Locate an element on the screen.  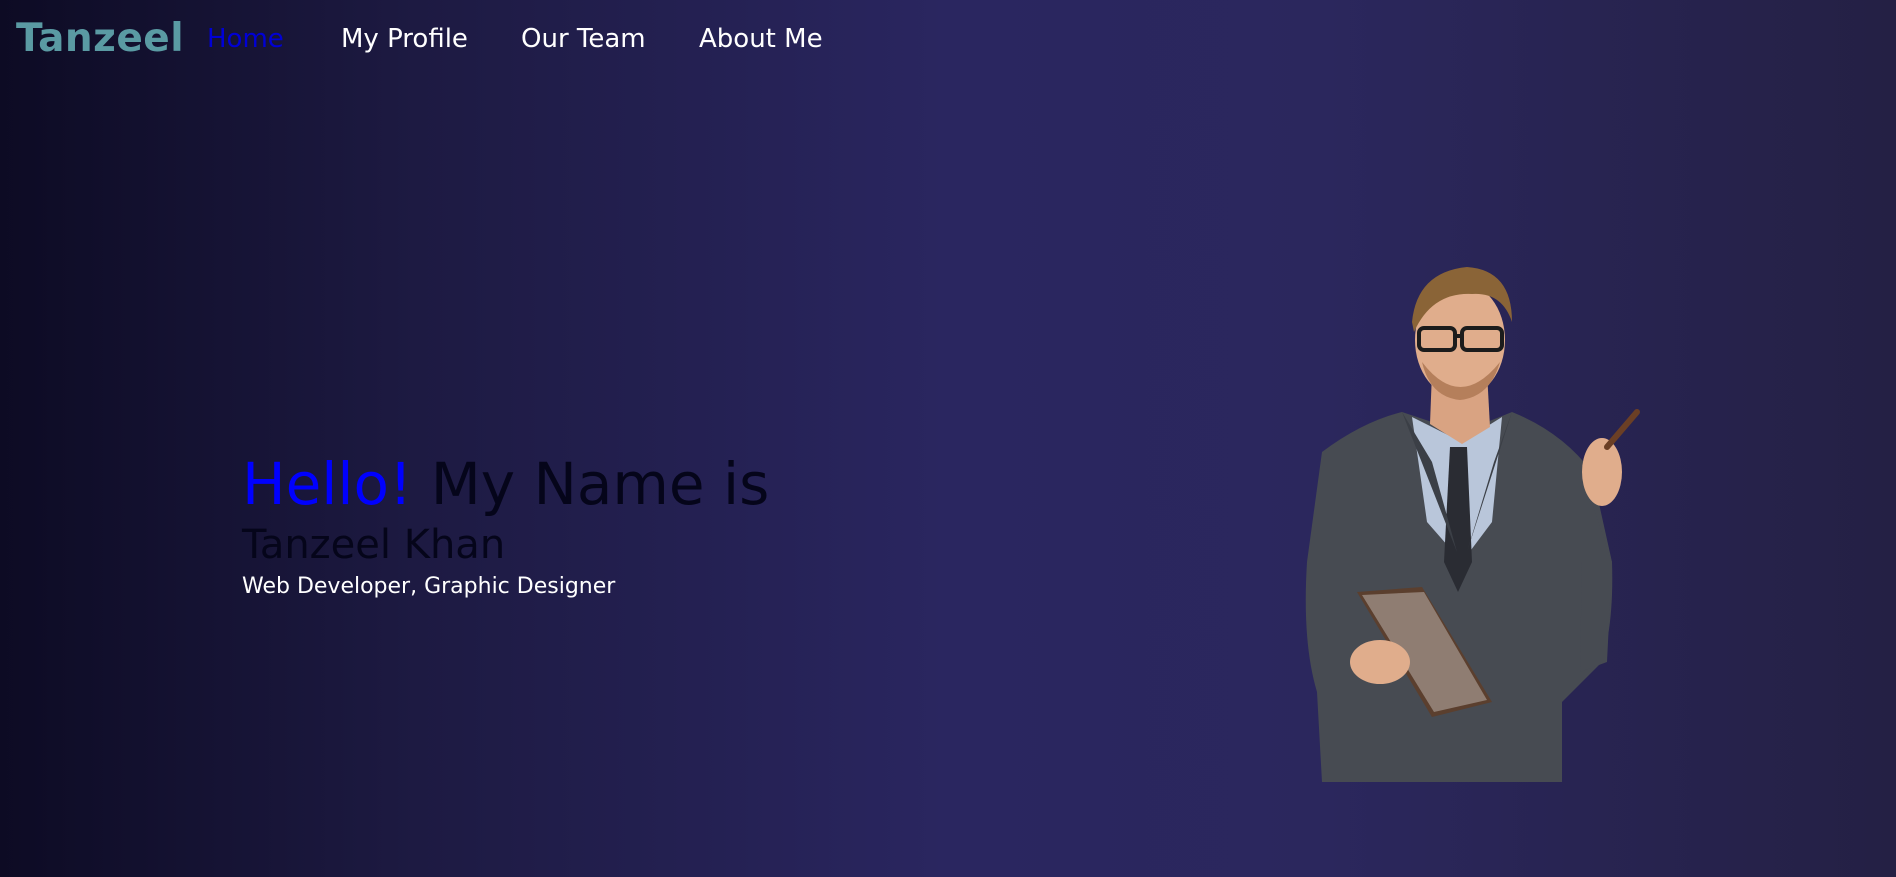
hero-role: Web Developer, Graphic Designer is located at coordinates (429, 586).